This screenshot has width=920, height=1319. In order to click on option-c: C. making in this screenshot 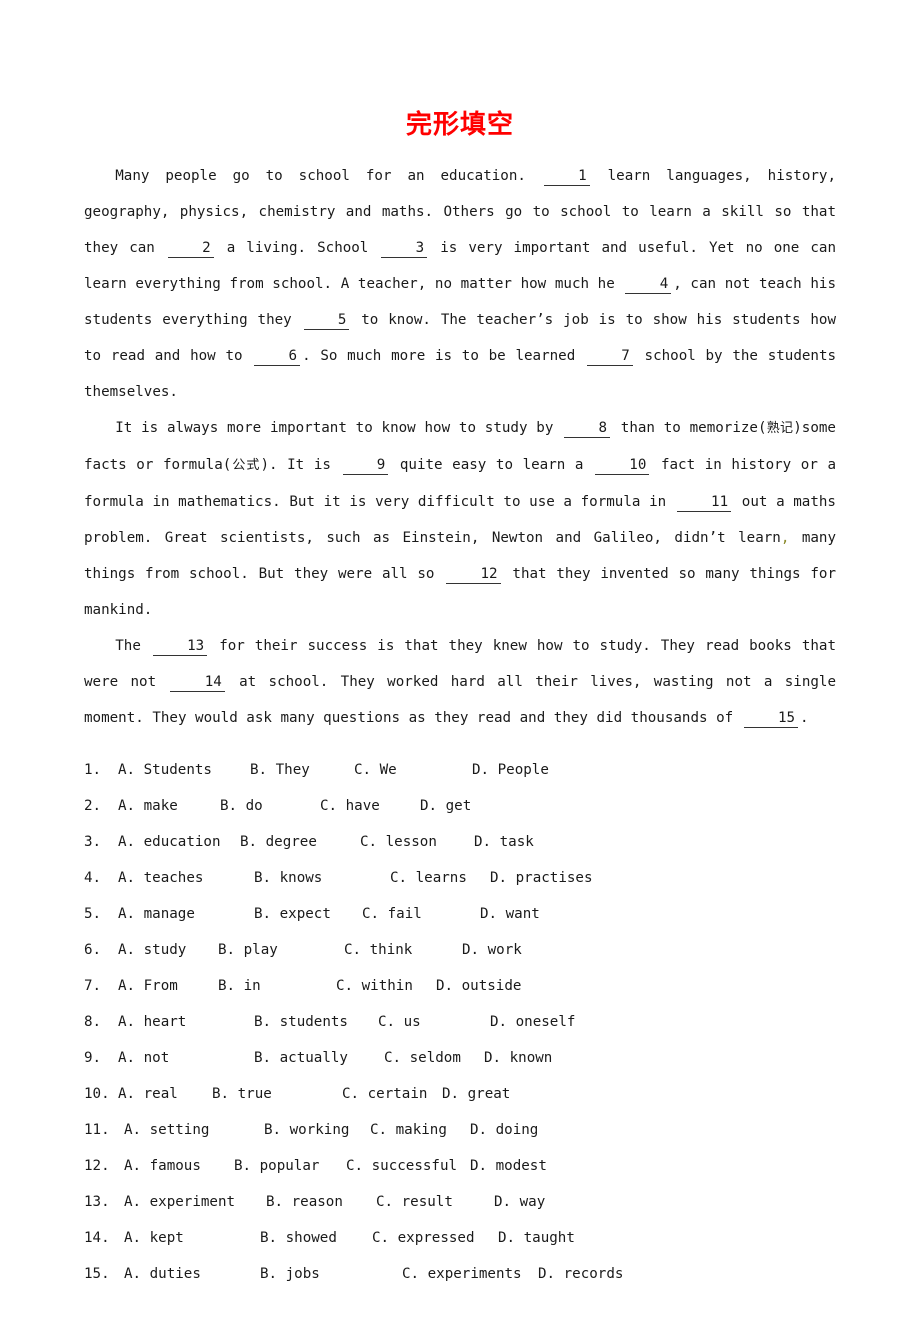, I will do `click(420, 1130)`.